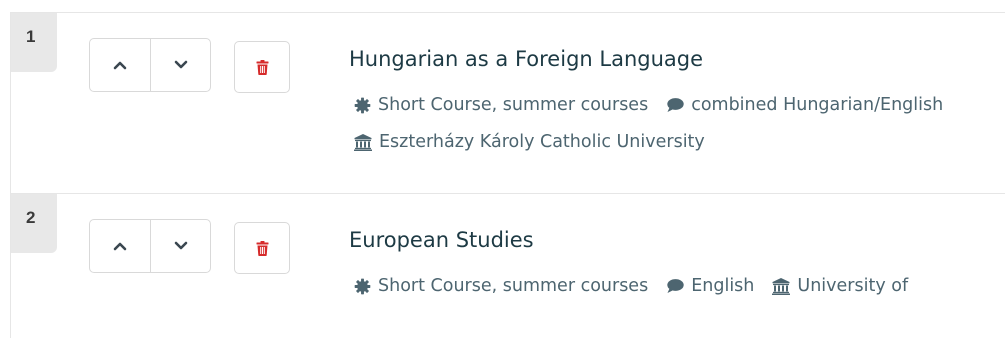  What do you see at coordinates (34, 42) in the screenshot?
I see `row-number-badge: 1` at bounding box center [34, 42].